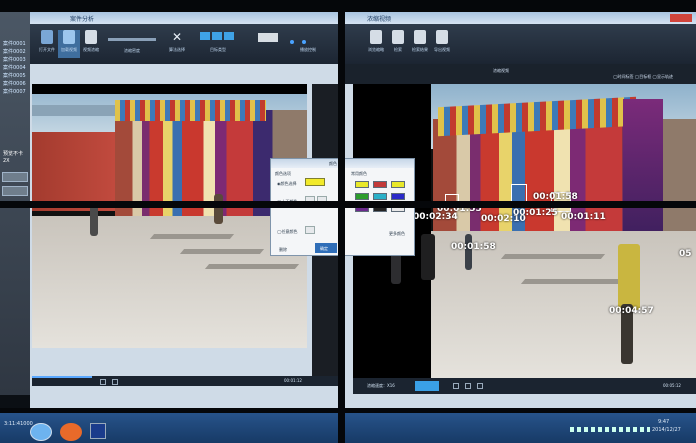  I want to click on speed-status: 浓缩速度：X16, so click(381, 385).